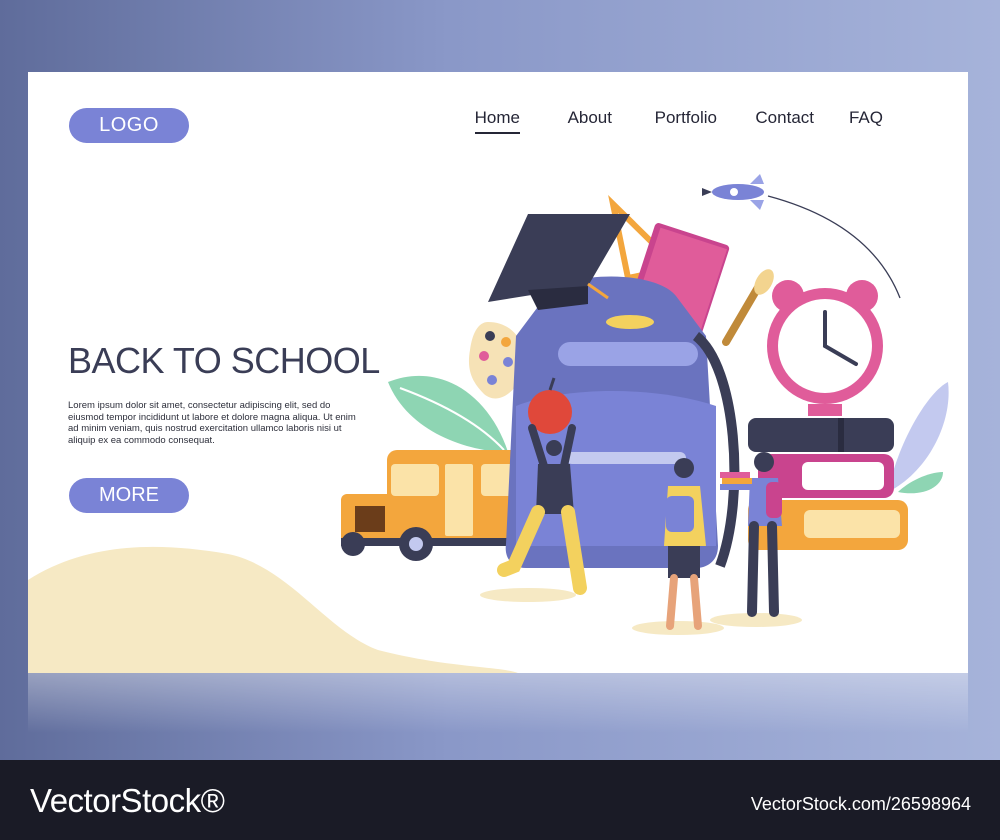 This screenshot has height=840, width=1000. Describe the element at coordinates (860, 804) in the screenshot. I see `watermark-image-id: VectorStock.com/26598964` at that location.